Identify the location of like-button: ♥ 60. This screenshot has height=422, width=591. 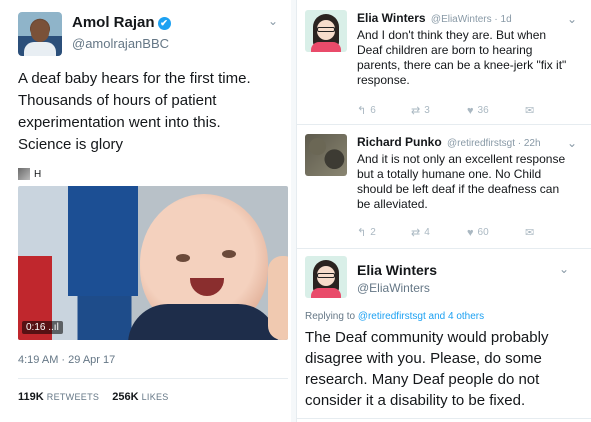
(496, 233).